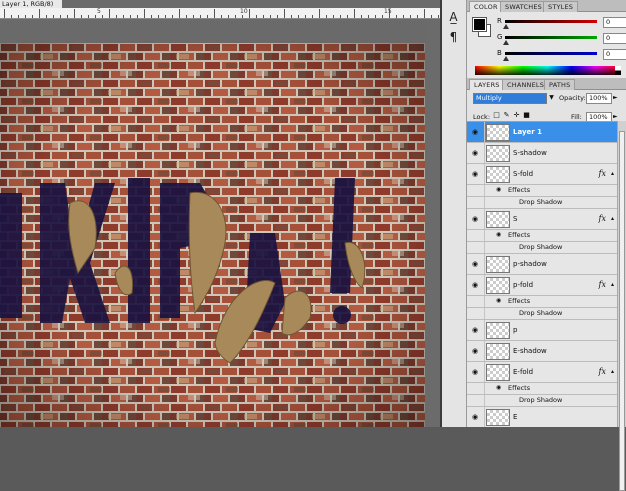 The width and height of the screenshot is (626, 491). I want to click on lock-position-icon: ✛, so click(516, 115).